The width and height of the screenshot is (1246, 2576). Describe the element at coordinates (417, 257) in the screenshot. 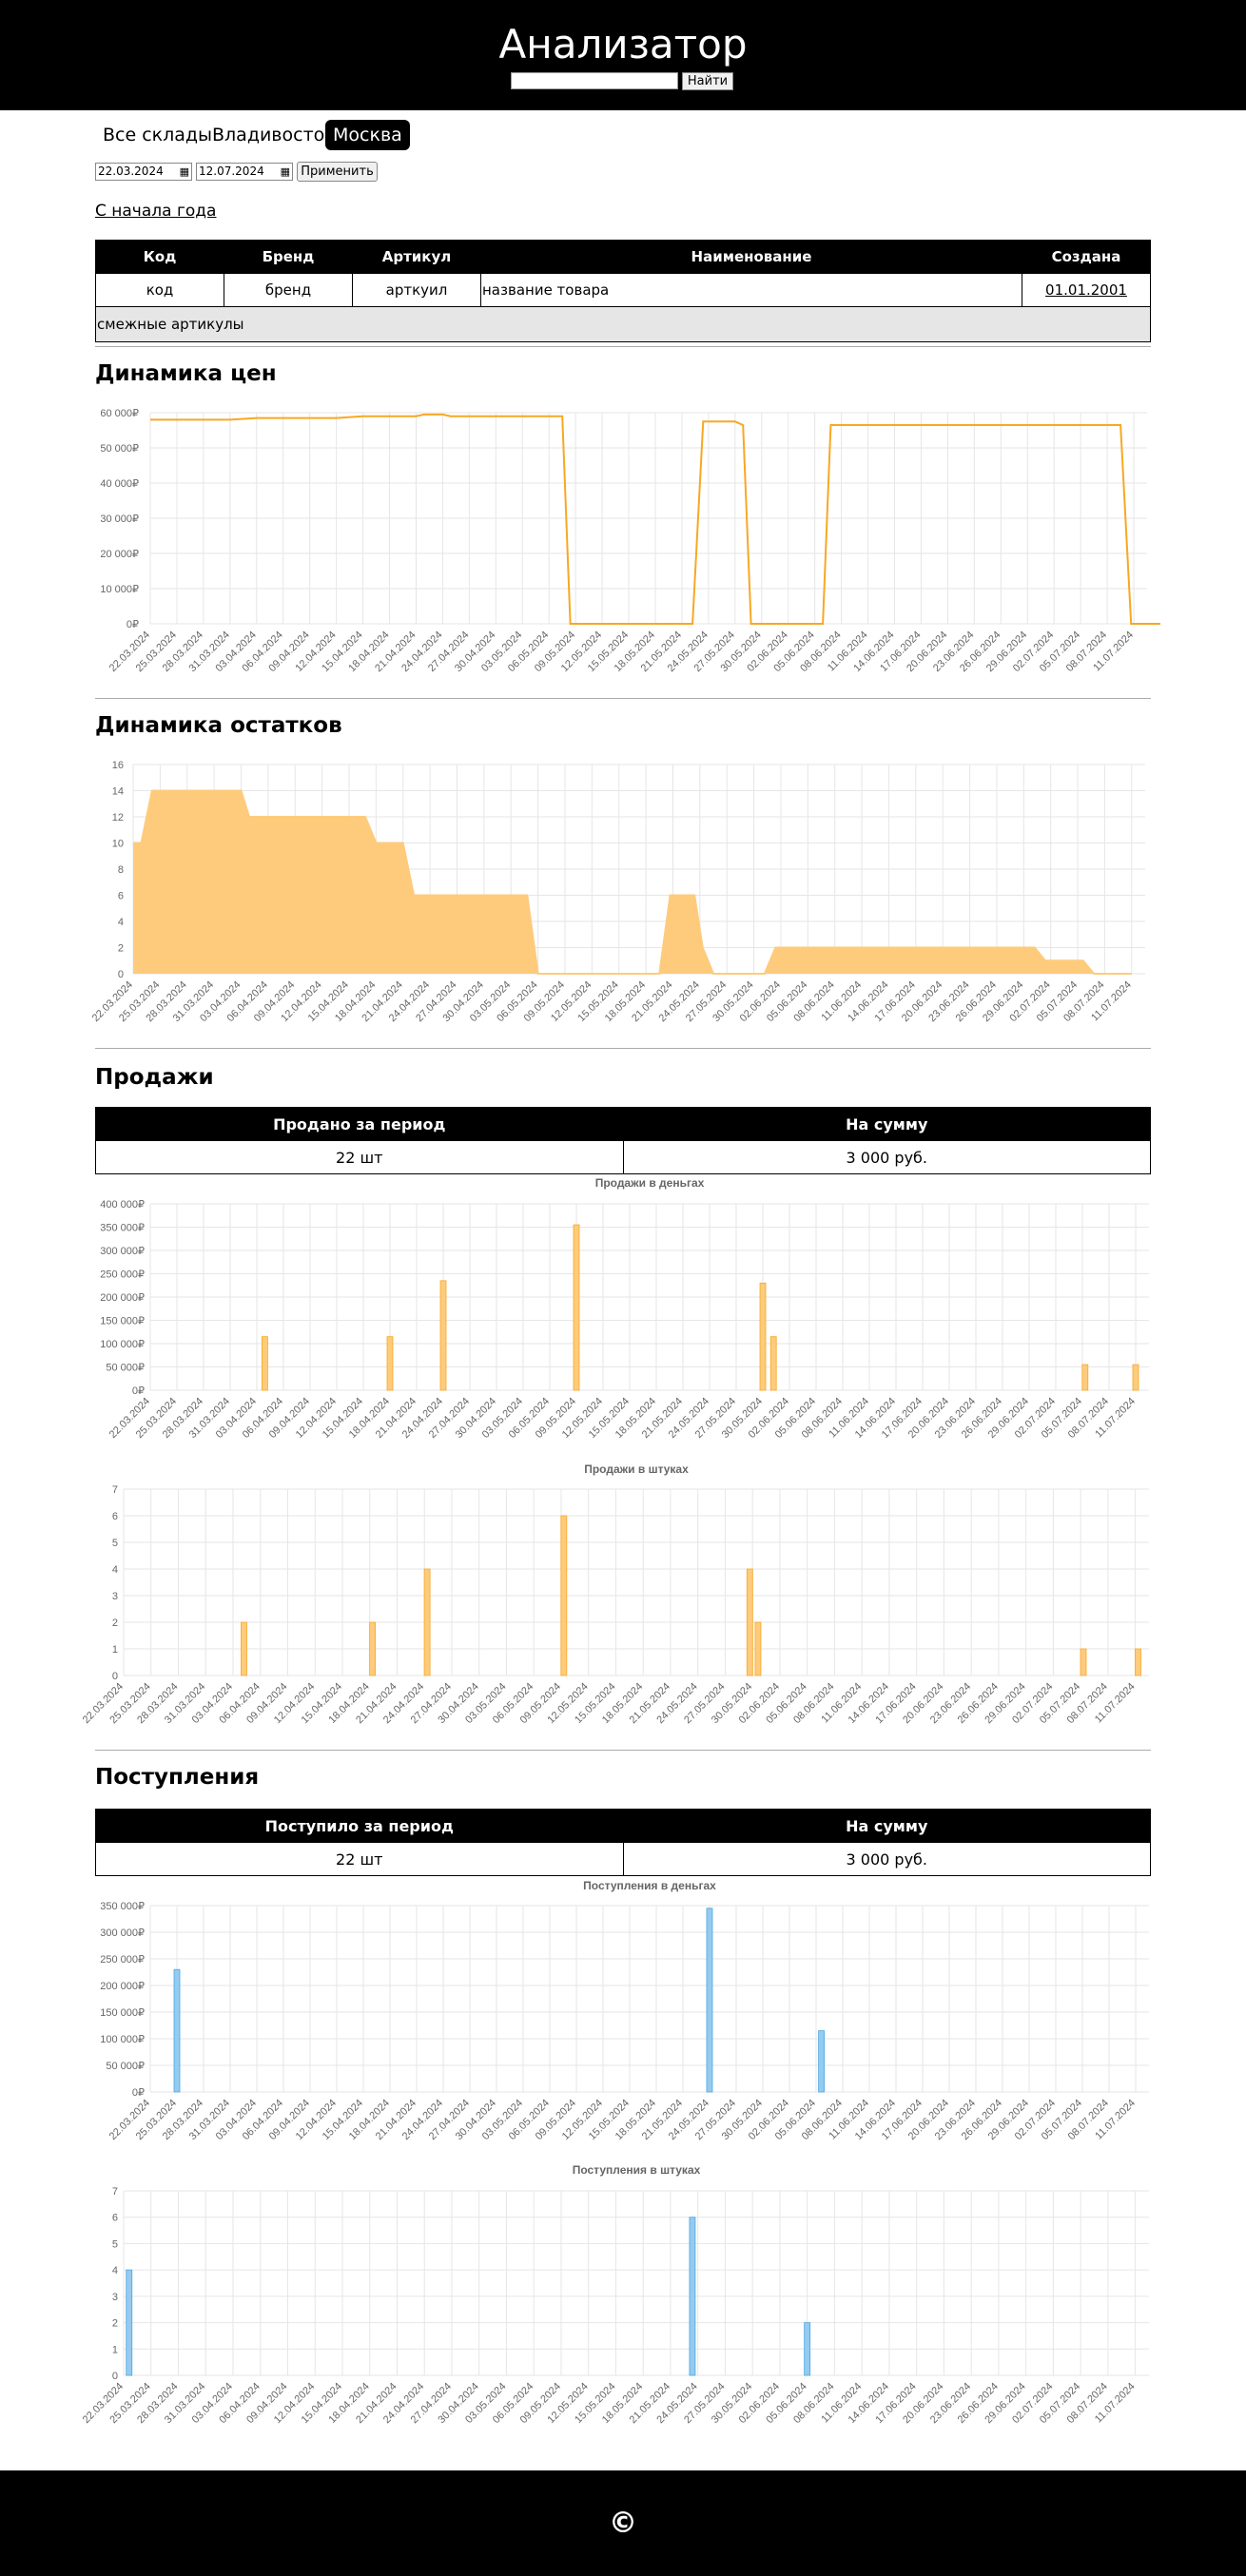

I see `col-article-header: Артикул` at that location.